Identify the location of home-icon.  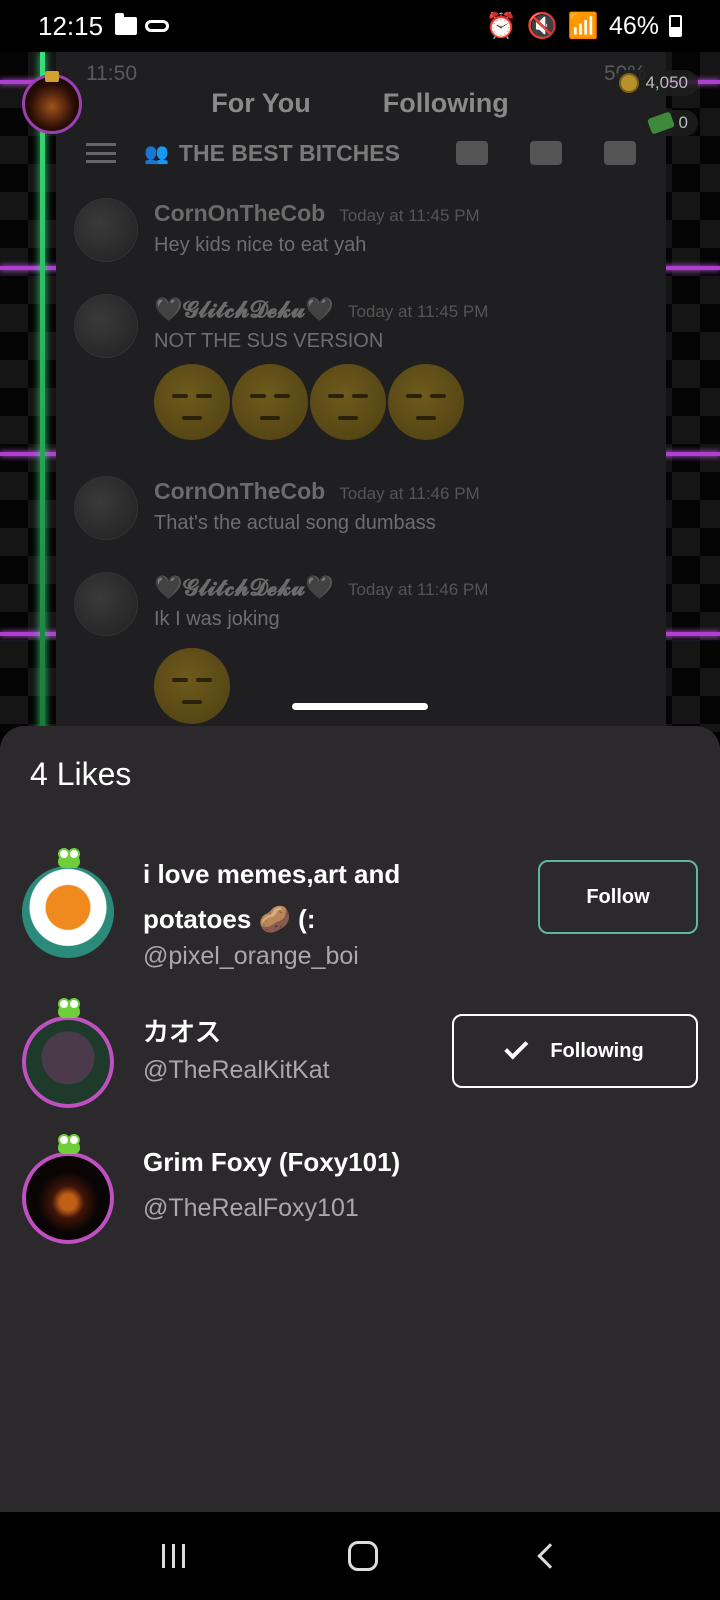
(362, 1556).